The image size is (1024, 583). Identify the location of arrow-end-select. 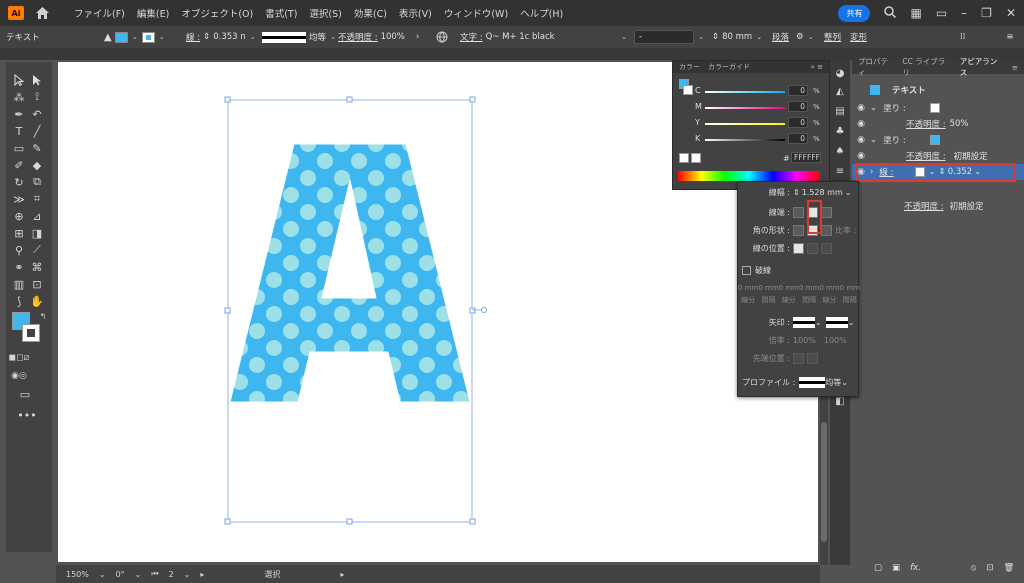
(836, 322).